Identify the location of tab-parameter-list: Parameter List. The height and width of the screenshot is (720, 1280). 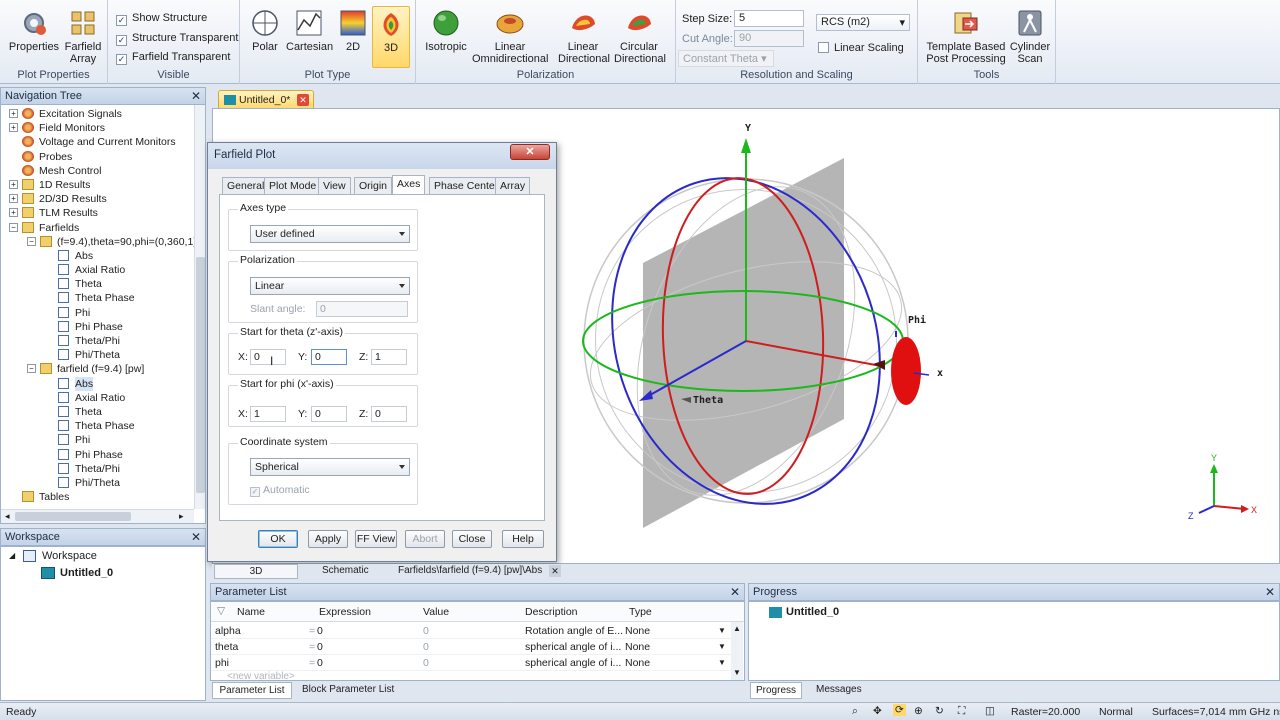
(252, 690).